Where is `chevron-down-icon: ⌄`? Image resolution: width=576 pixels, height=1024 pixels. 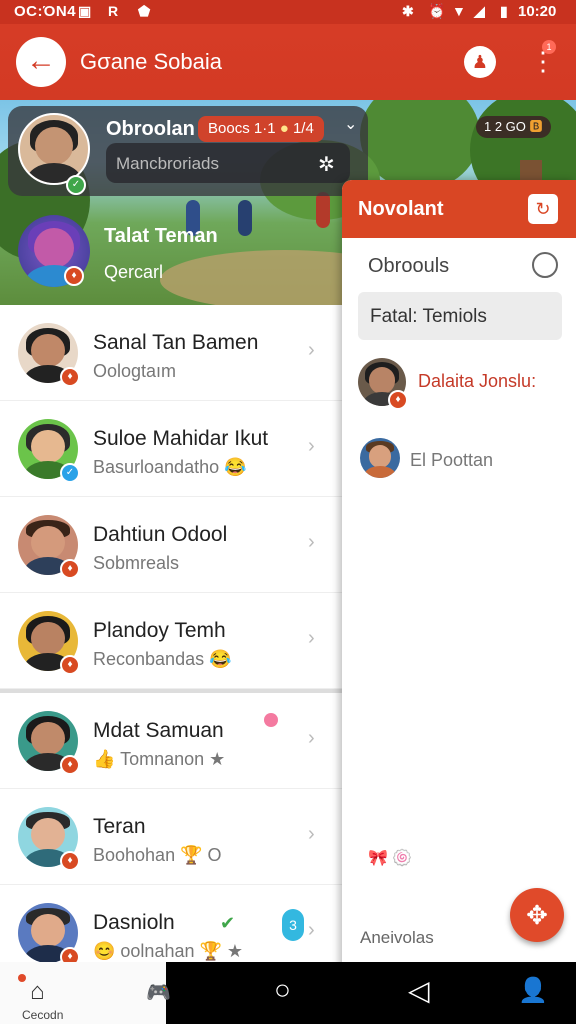
chevron-down-icon: ⌄ is located at coordinates (350, 124).